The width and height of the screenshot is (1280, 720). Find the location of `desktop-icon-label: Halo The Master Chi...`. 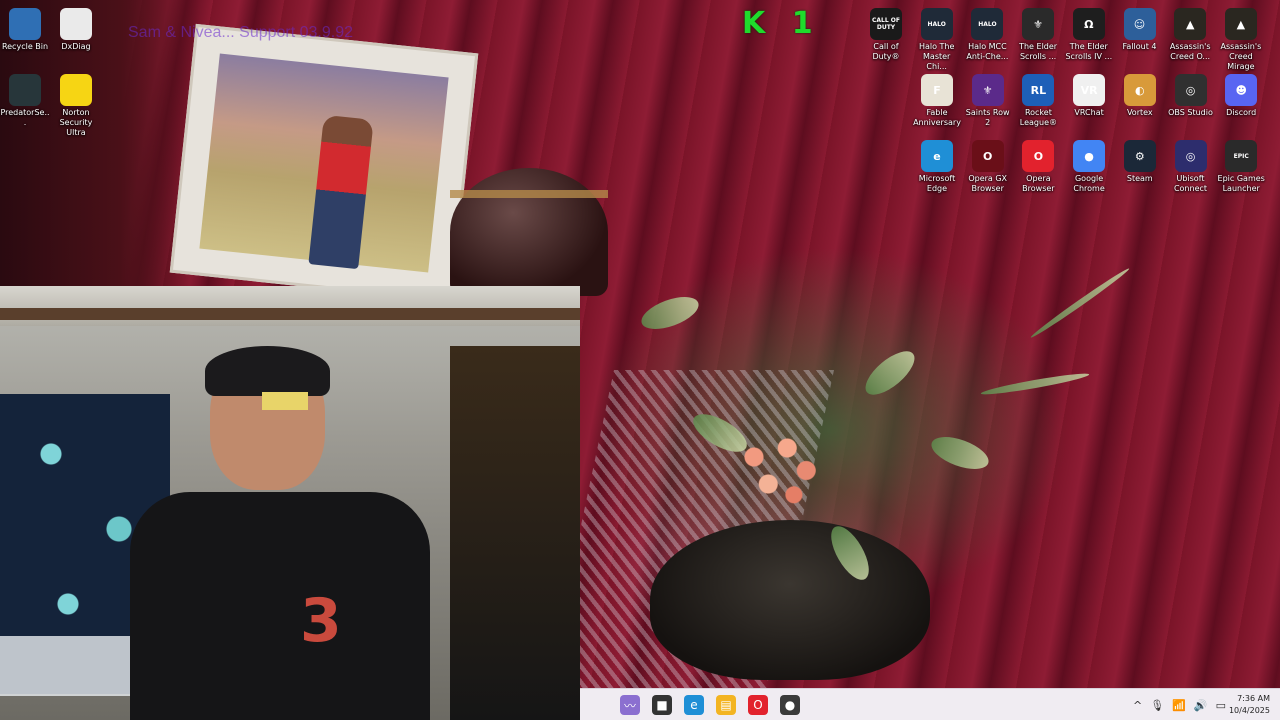

desktop-icon-label: Halo The Master Chi... is located at coordinates (936, 56).